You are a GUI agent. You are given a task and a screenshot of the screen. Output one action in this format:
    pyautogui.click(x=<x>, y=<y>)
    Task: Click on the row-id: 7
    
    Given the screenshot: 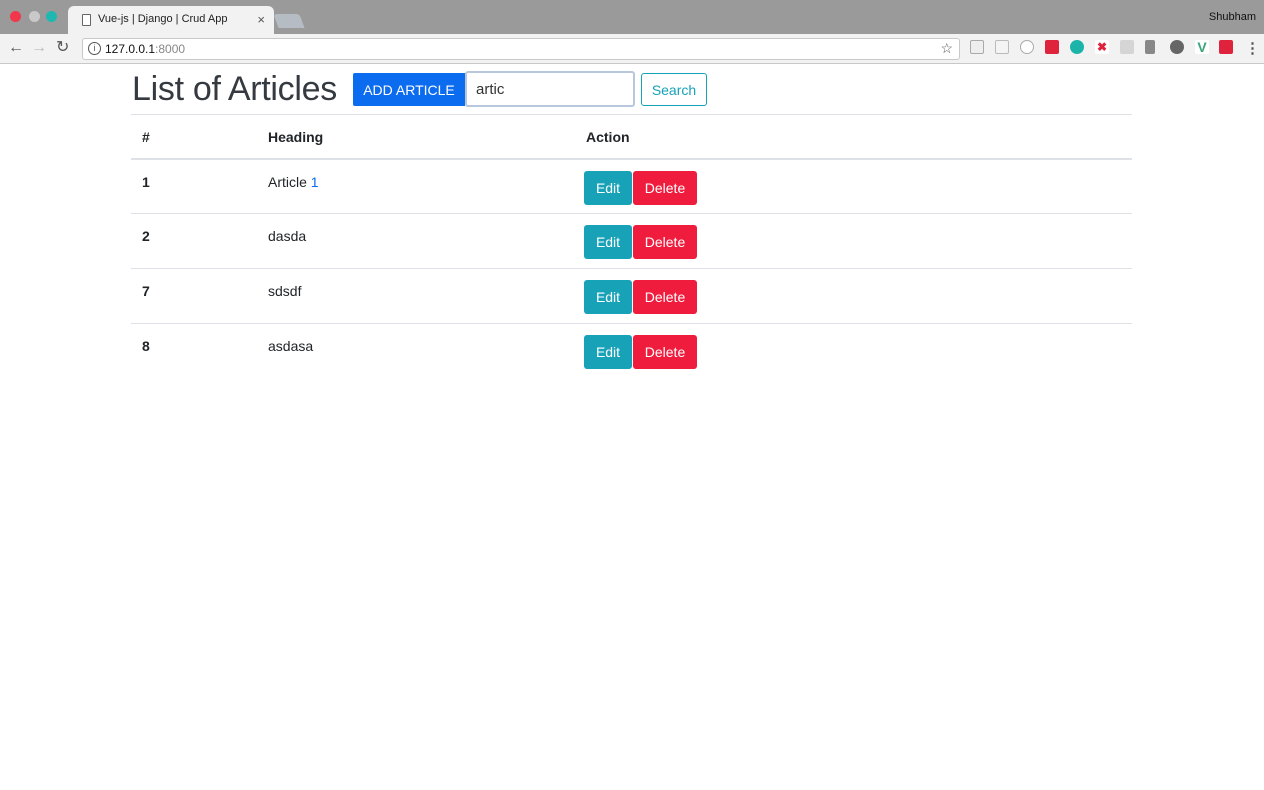 What is the action you would take?
    pyautogui.click(x=194, y=296)
    